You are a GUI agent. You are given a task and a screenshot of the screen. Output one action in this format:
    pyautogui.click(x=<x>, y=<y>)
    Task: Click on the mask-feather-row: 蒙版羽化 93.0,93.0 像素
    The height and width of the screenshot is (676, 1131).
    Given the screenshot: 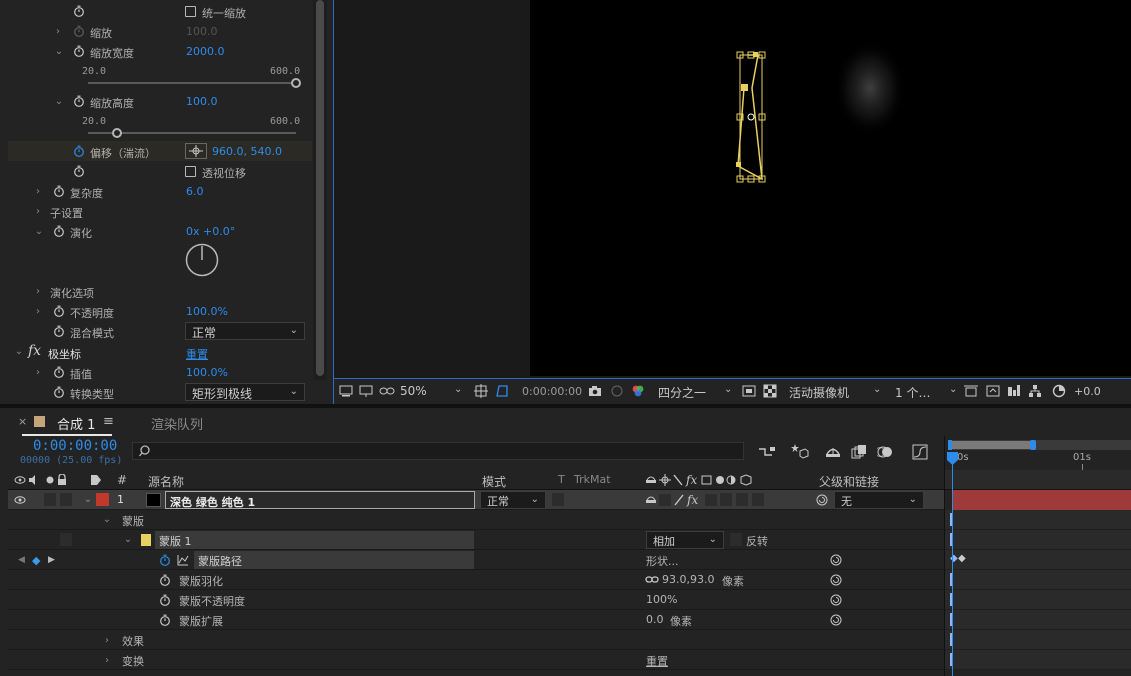 What is the action you would take?
    pyautogui.click(x=476, y=580)
    